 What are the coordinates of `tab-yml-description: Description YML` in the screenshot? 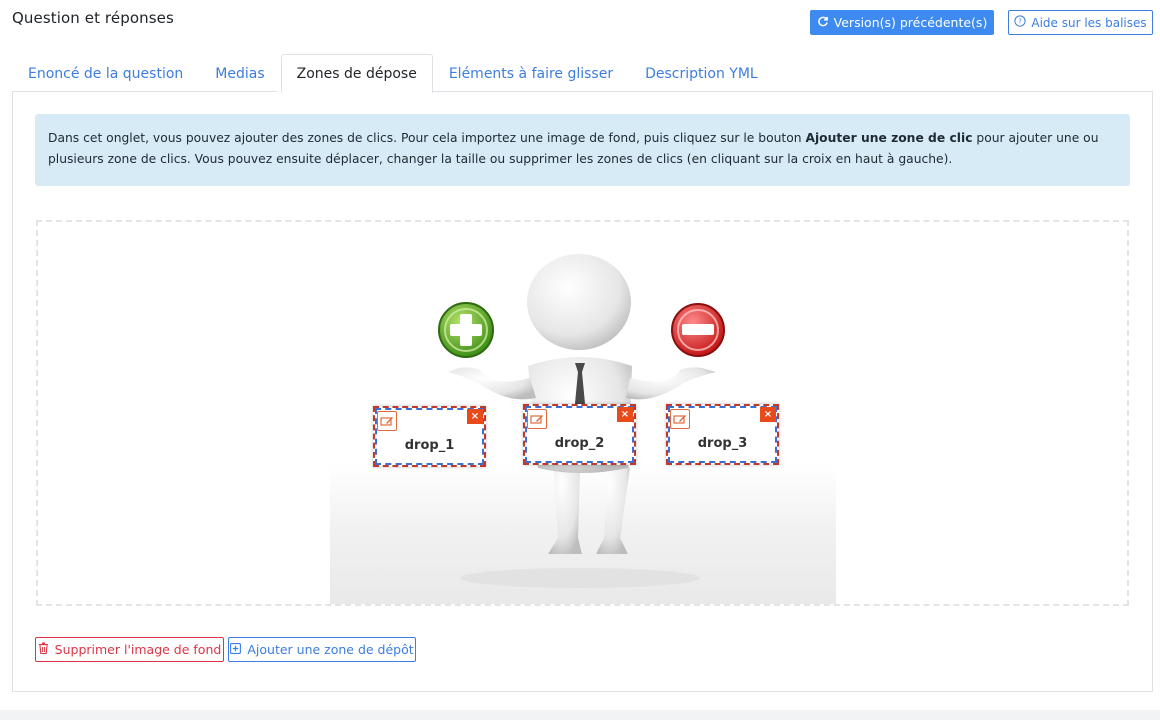 It's located at (701, 73).